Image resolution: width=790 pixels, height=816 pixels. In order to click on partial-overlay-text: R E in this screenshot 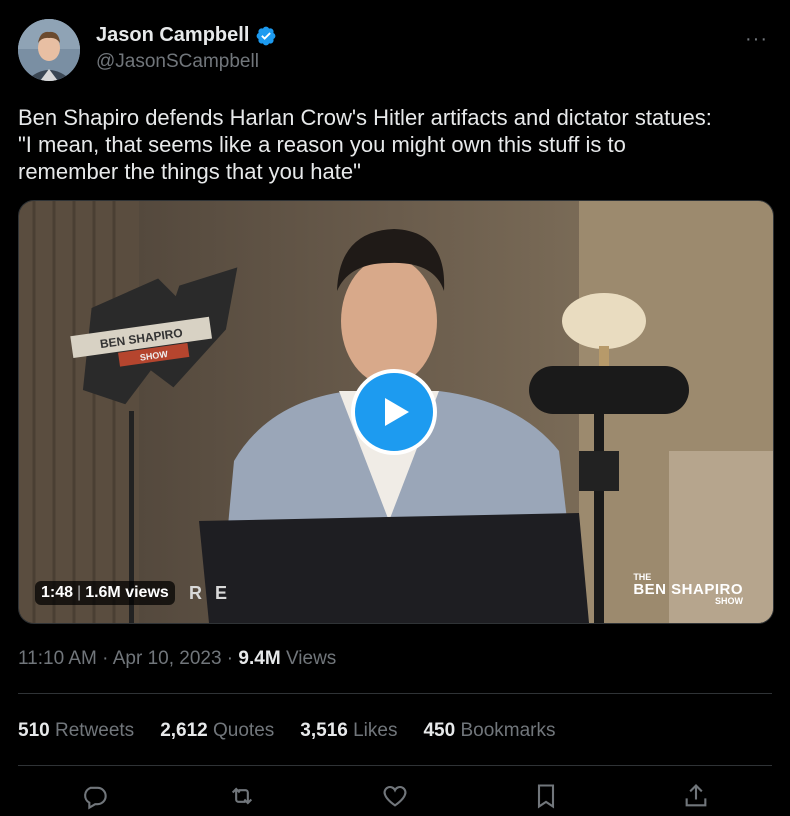, I will do `click(210, 593)`.